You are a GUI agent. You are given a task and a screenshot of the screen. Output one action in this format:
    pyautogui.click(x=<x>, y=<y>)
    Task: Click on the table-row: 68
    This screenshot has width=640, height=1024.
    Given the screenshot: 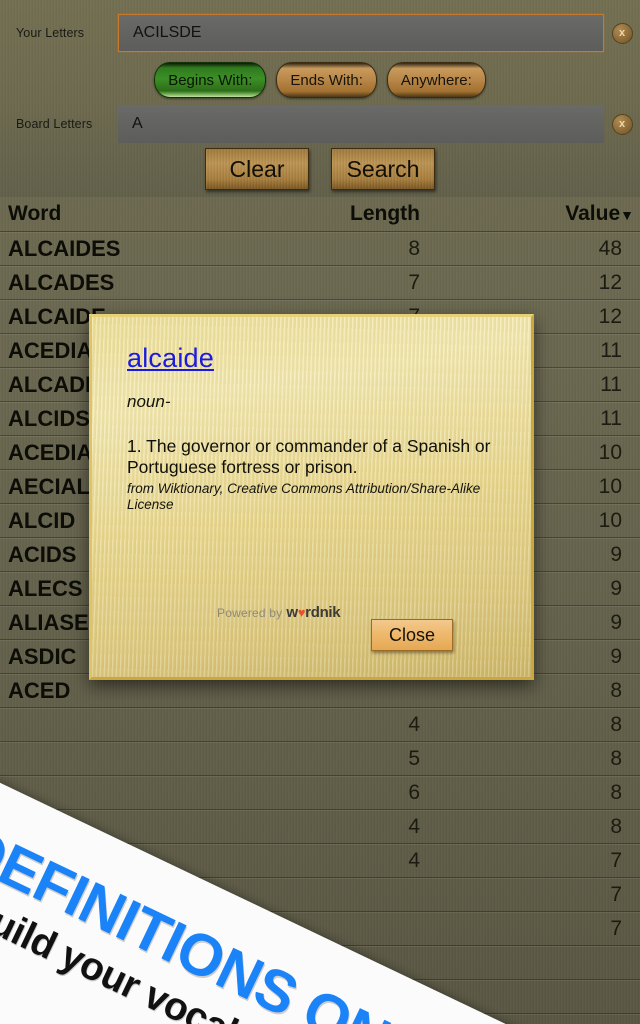 What is the action you would take?
    pyautogui.click(x=320, y=793)
    